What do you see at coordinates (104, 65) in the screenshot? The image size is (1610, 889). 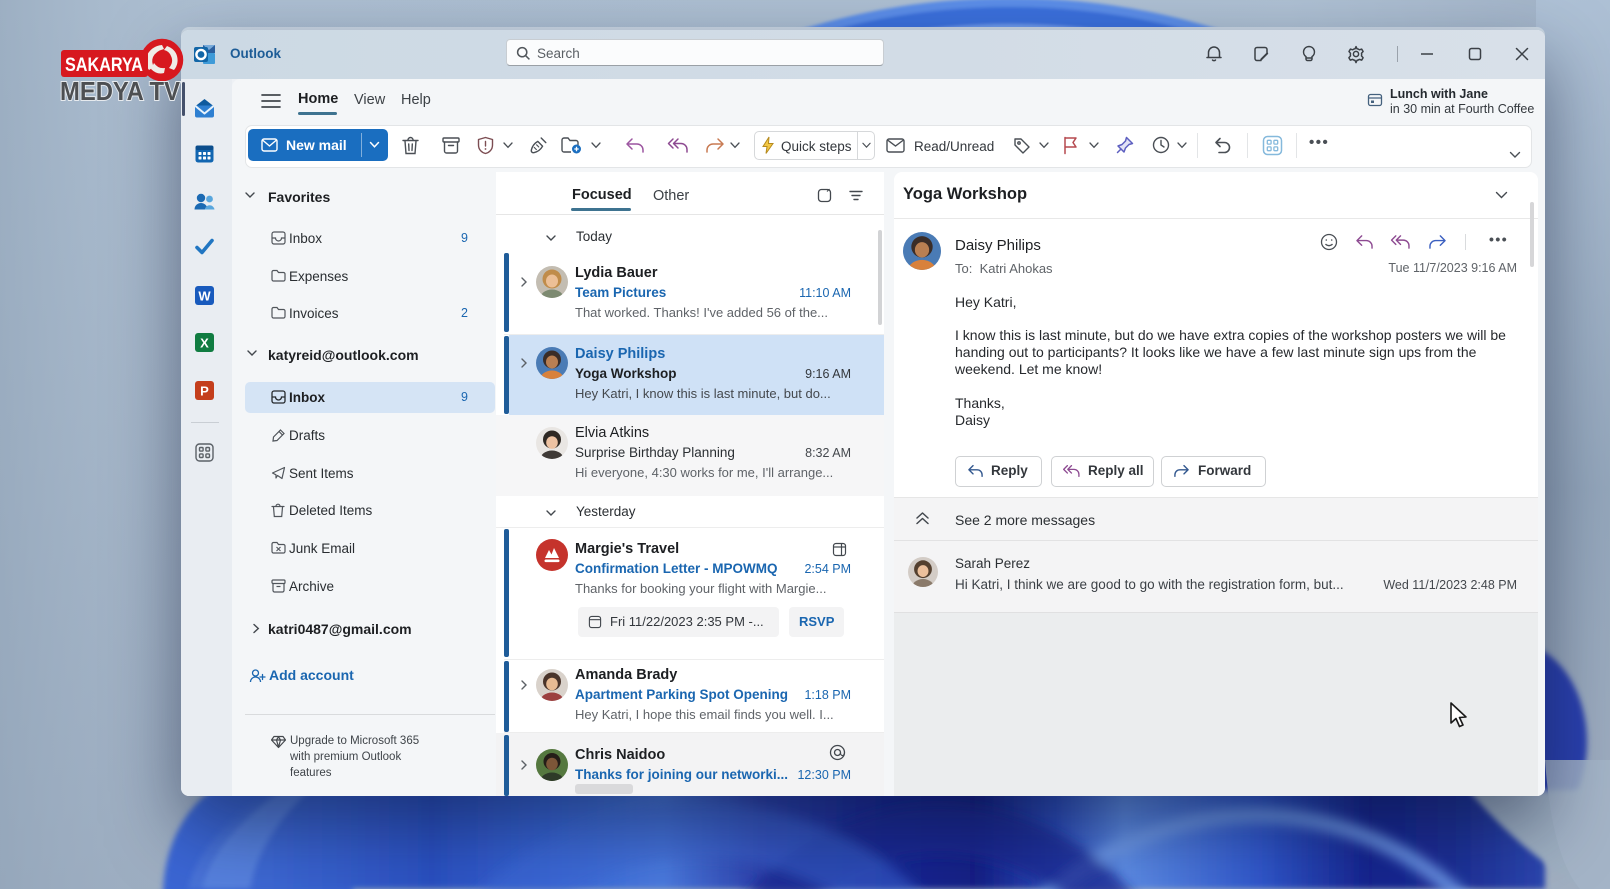 I see `svg-text: SAKARYA` at bounding box center [104, 65].